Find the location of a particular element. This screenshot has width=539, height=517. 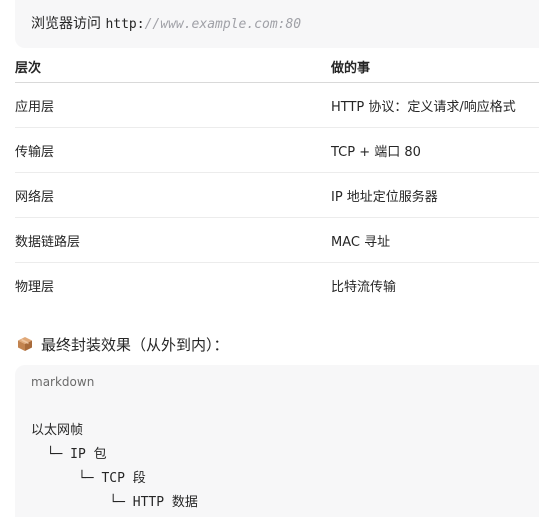

table-header-row: 层次 做的事 is located at coordinates (277, 66).